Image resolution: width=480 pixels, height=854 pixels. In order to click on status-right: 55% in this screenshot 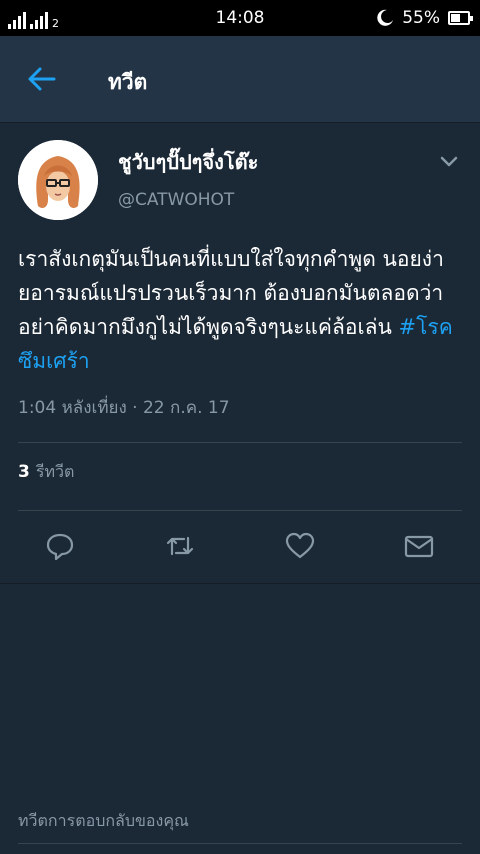, I will do `click(424, 18)`.